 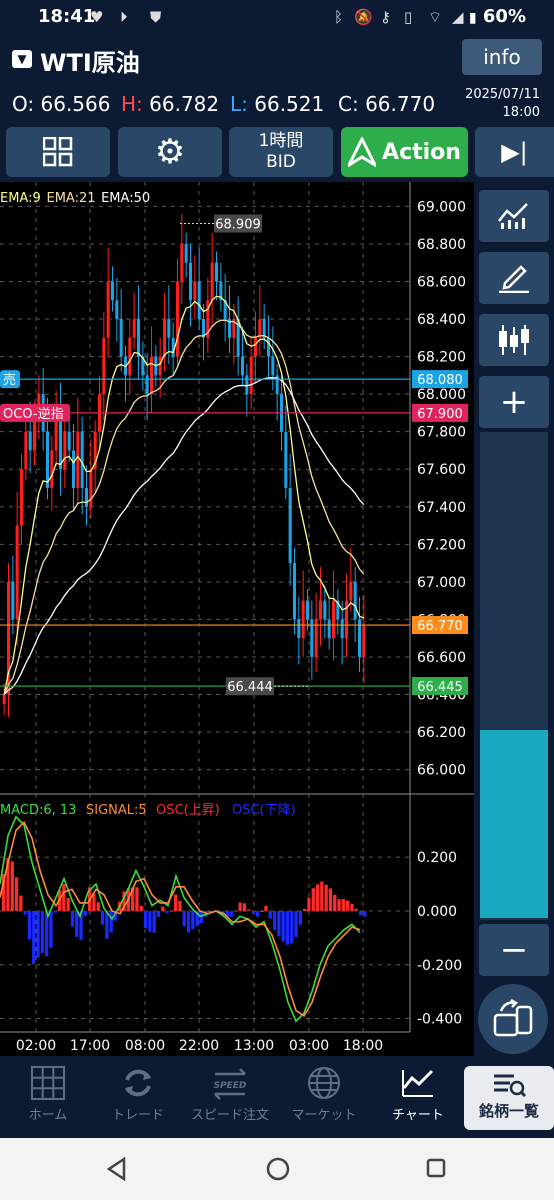 What do you see at coordinates (441, 508) in the screenshot?
I see `y-tick-label: 67.400` at bounding box center [441, 508].